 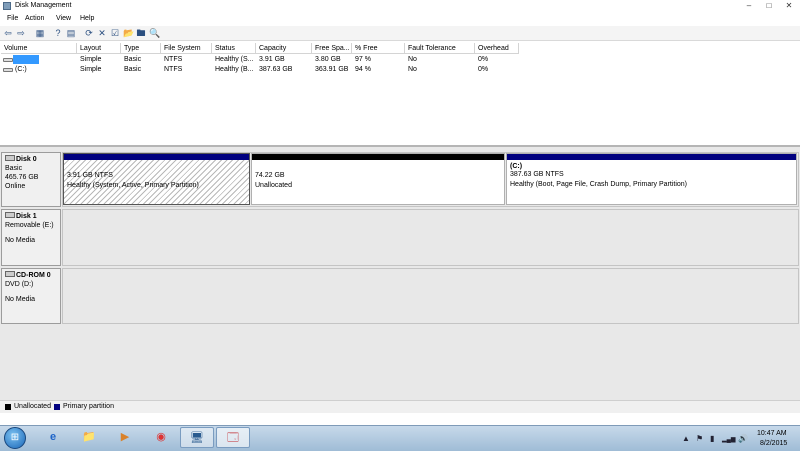 What do you see at coordinates (33, 275) in the screenshot?
I see `disk-name: CD-ROM 0` at bounding box center [33, 275].